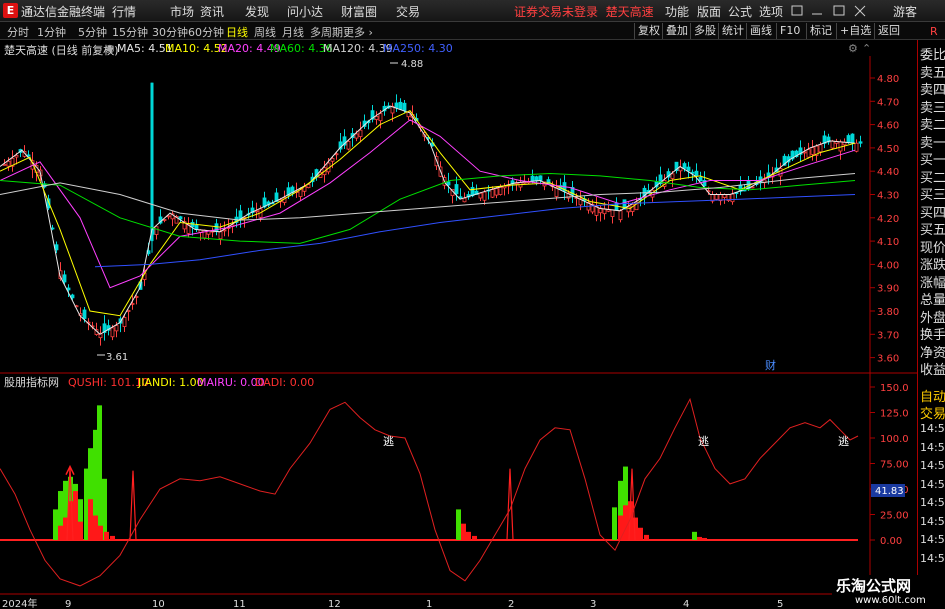 This screenshot has width=945, height=609. I want to click on menu-banmian: 版面, so click(709, 11).